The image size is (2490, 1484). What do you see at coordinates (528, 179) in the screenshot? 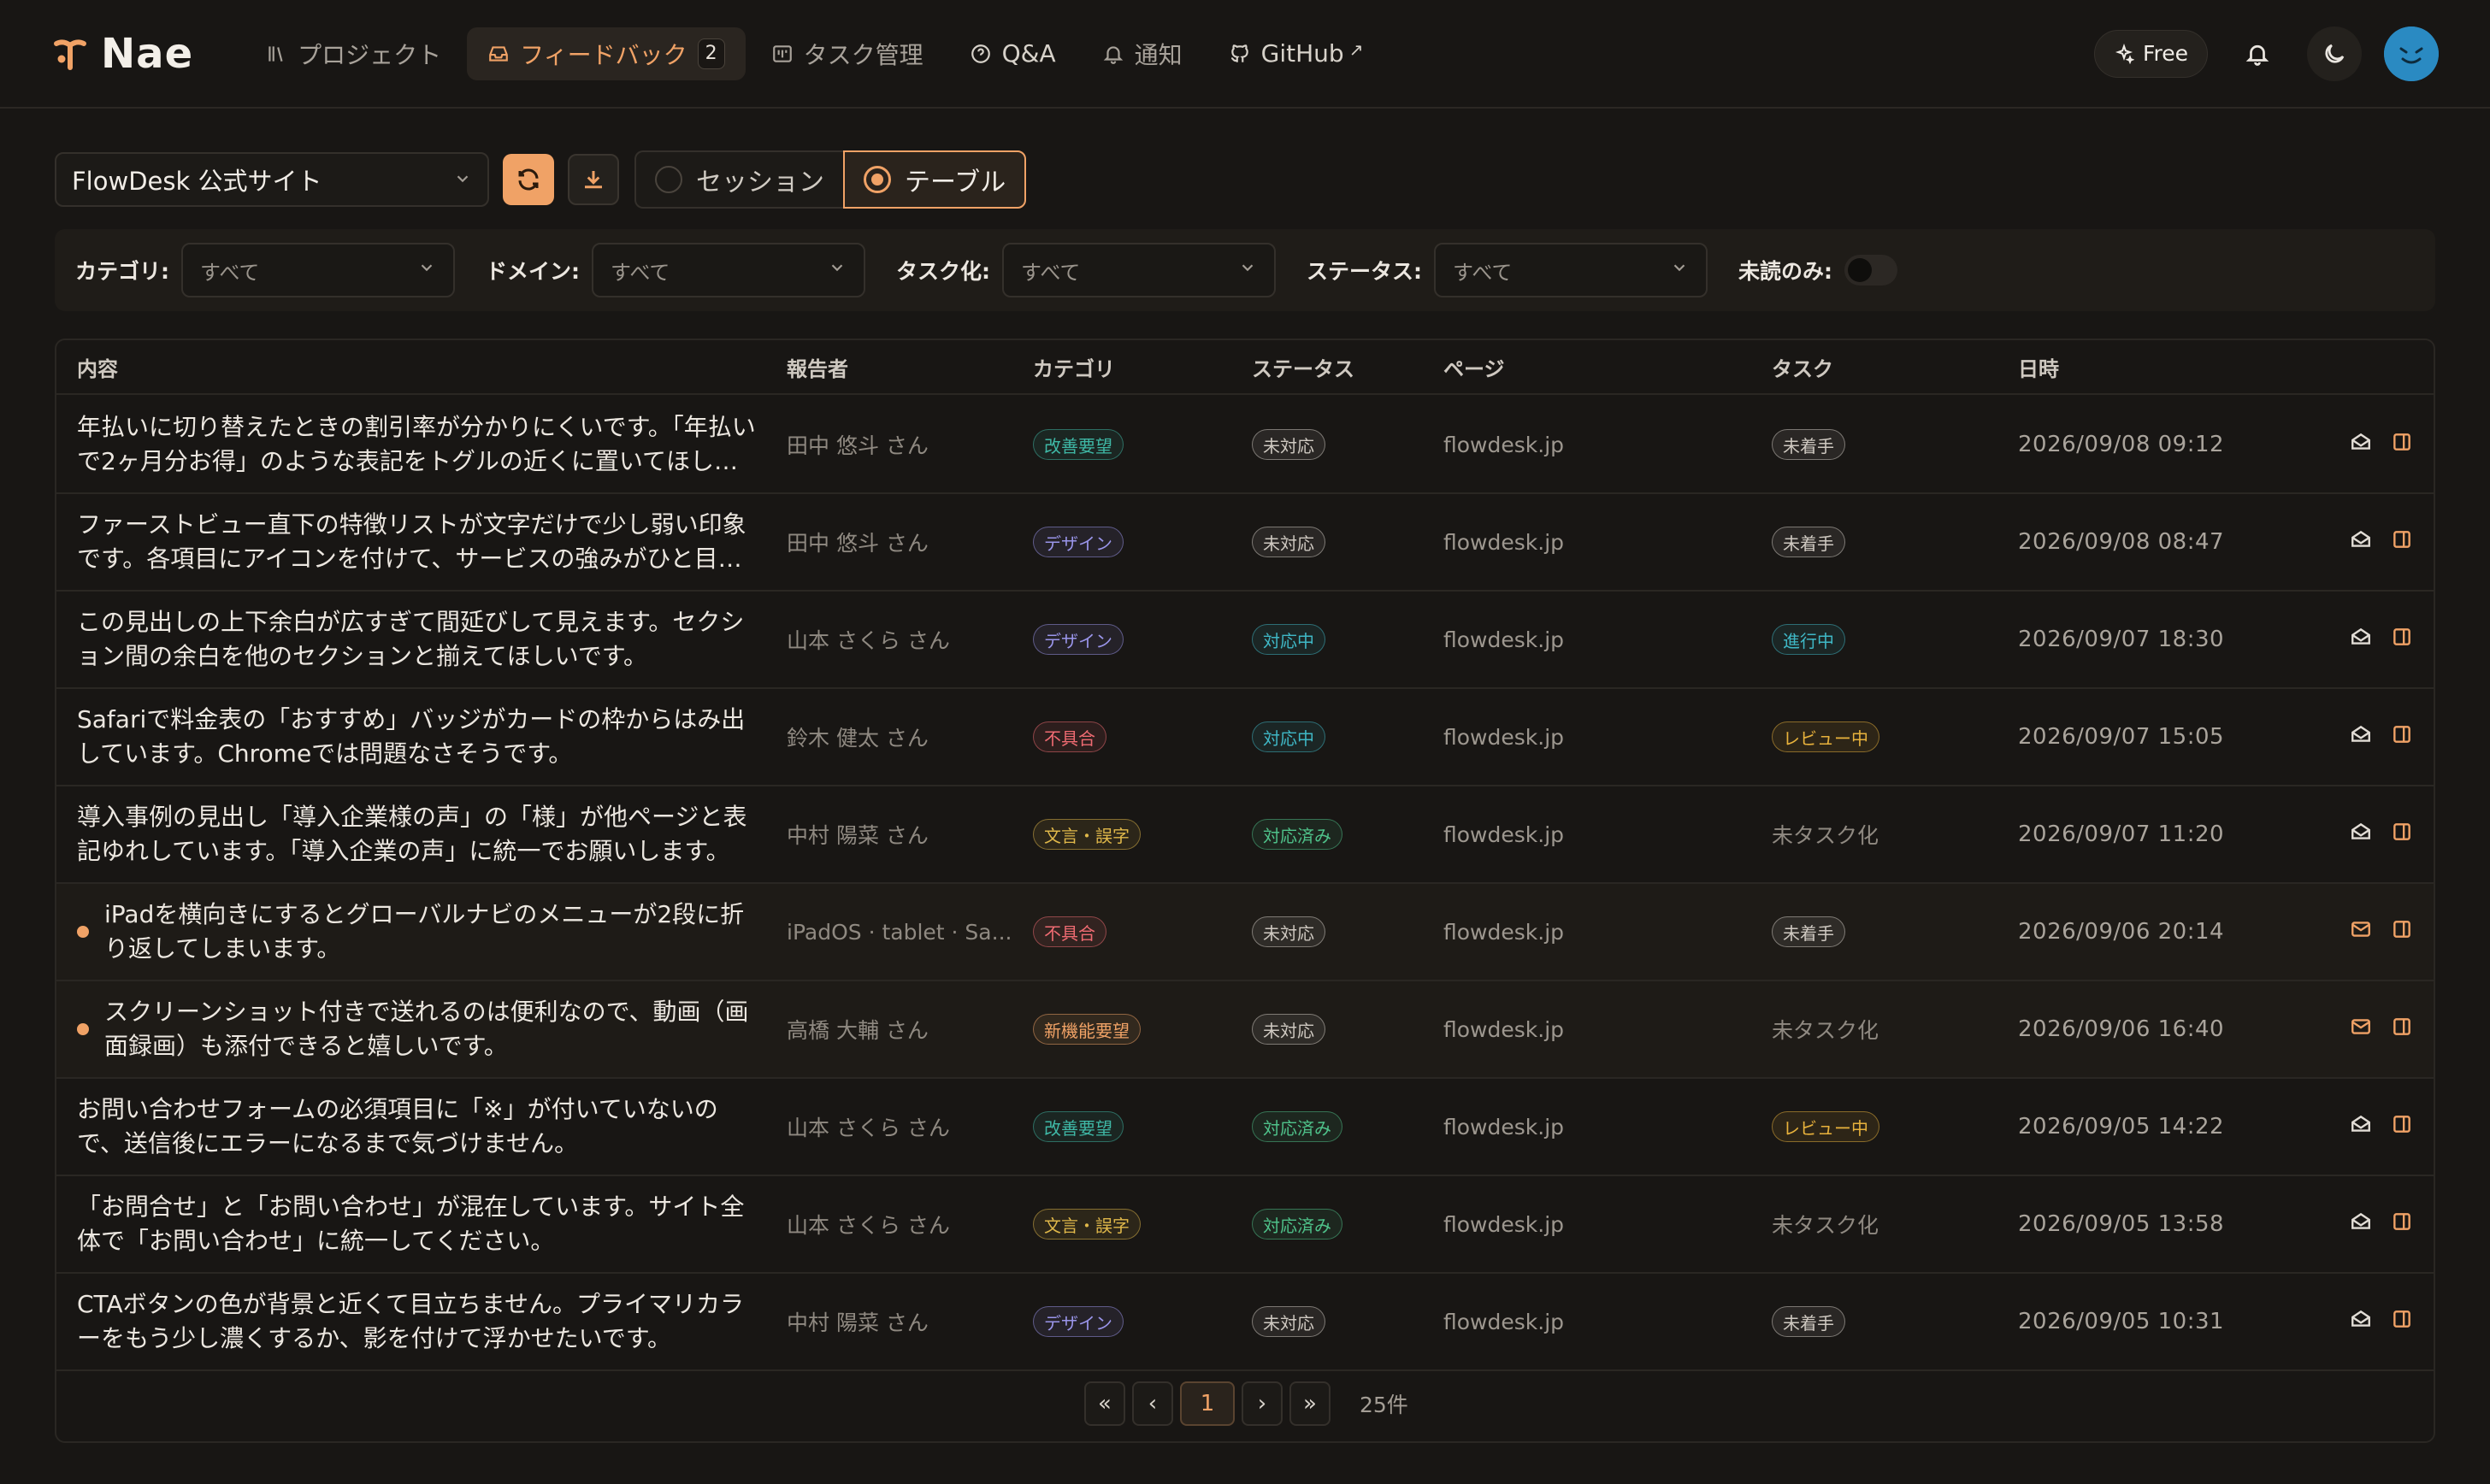
I see `refresh-button` at bounding box center [528, 179].